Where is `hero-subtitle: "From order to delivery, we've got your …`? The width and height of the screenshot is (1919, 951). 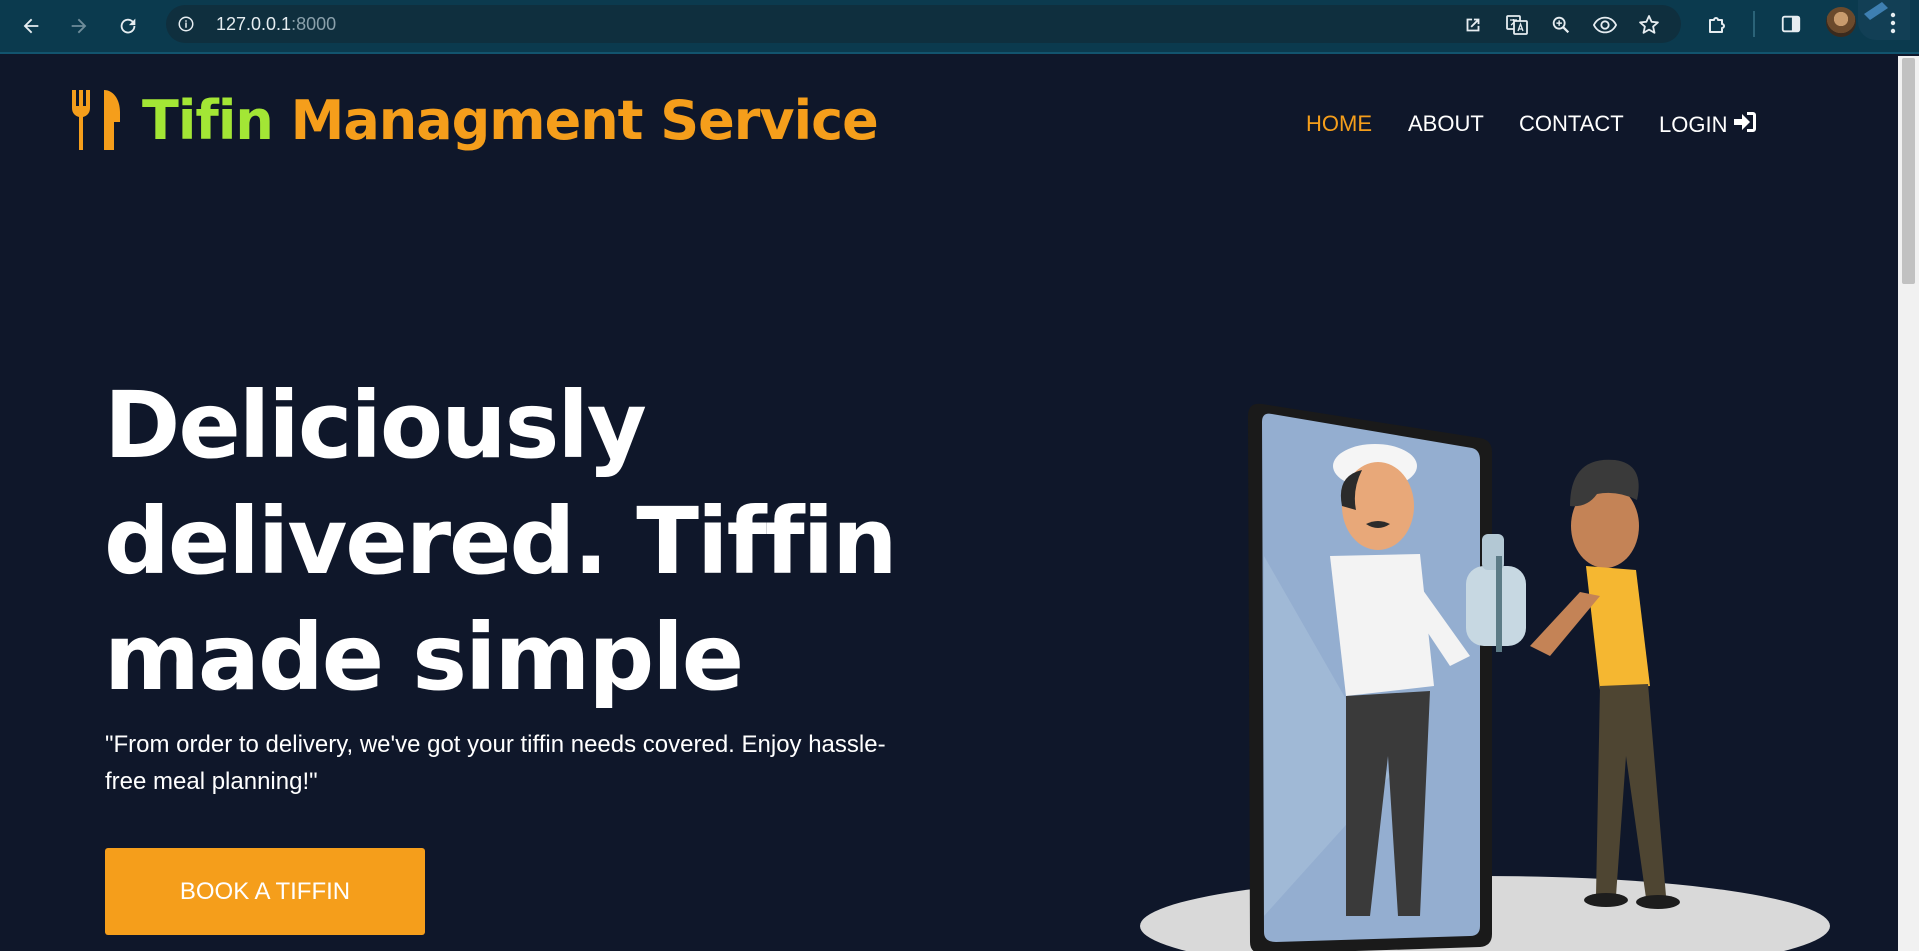
hero-subtitle: "From order to delivery, we've got your … is located at coordinates (495, 763).